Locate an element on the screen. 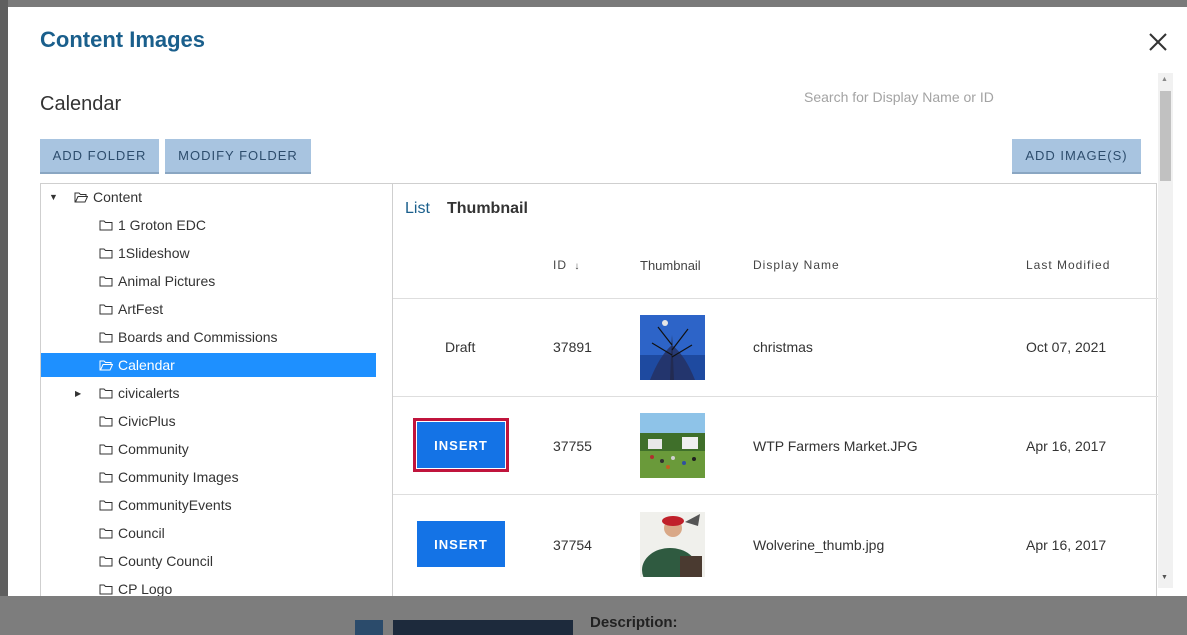  tree-item-label: civicalerts is located at coordinates (149, 393).